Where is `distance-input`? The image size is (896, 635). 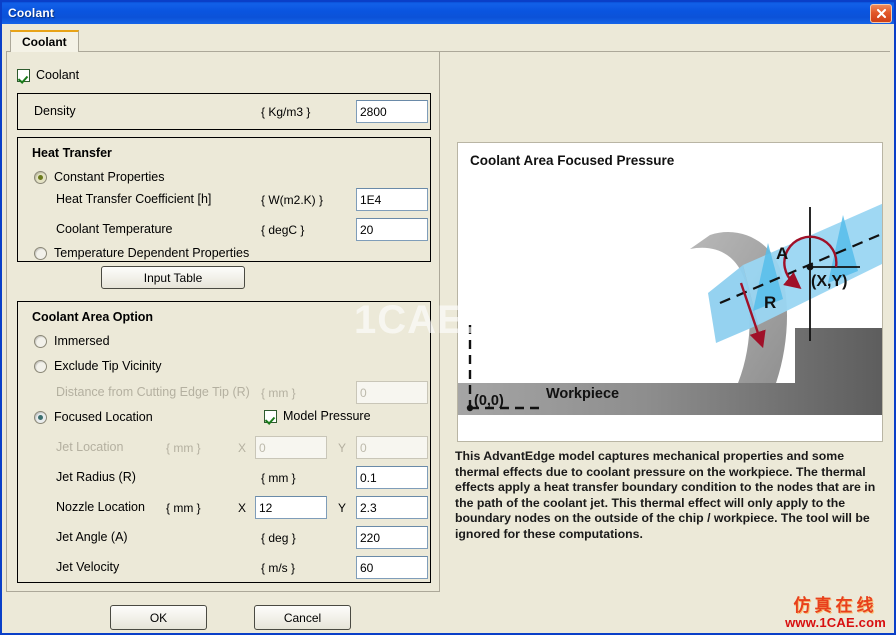
distance-input is located at coordinates (392, 392).